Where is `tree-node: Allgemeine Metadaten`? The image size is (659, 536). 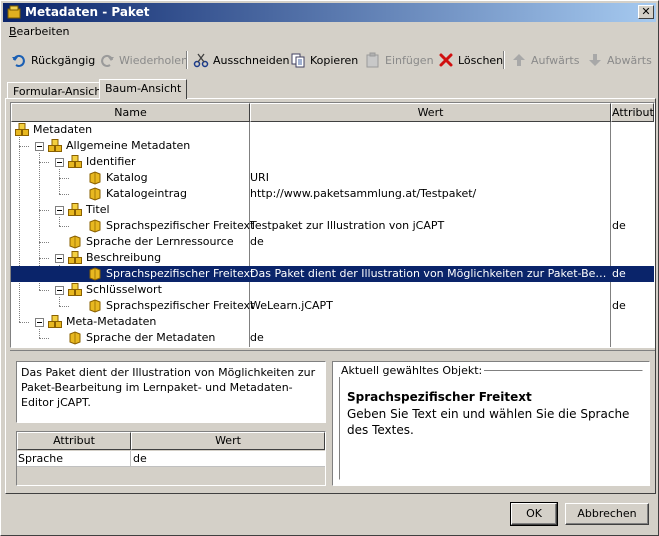 tree-node: Allgemeine Metadaten is located at coordinates (112, 146).